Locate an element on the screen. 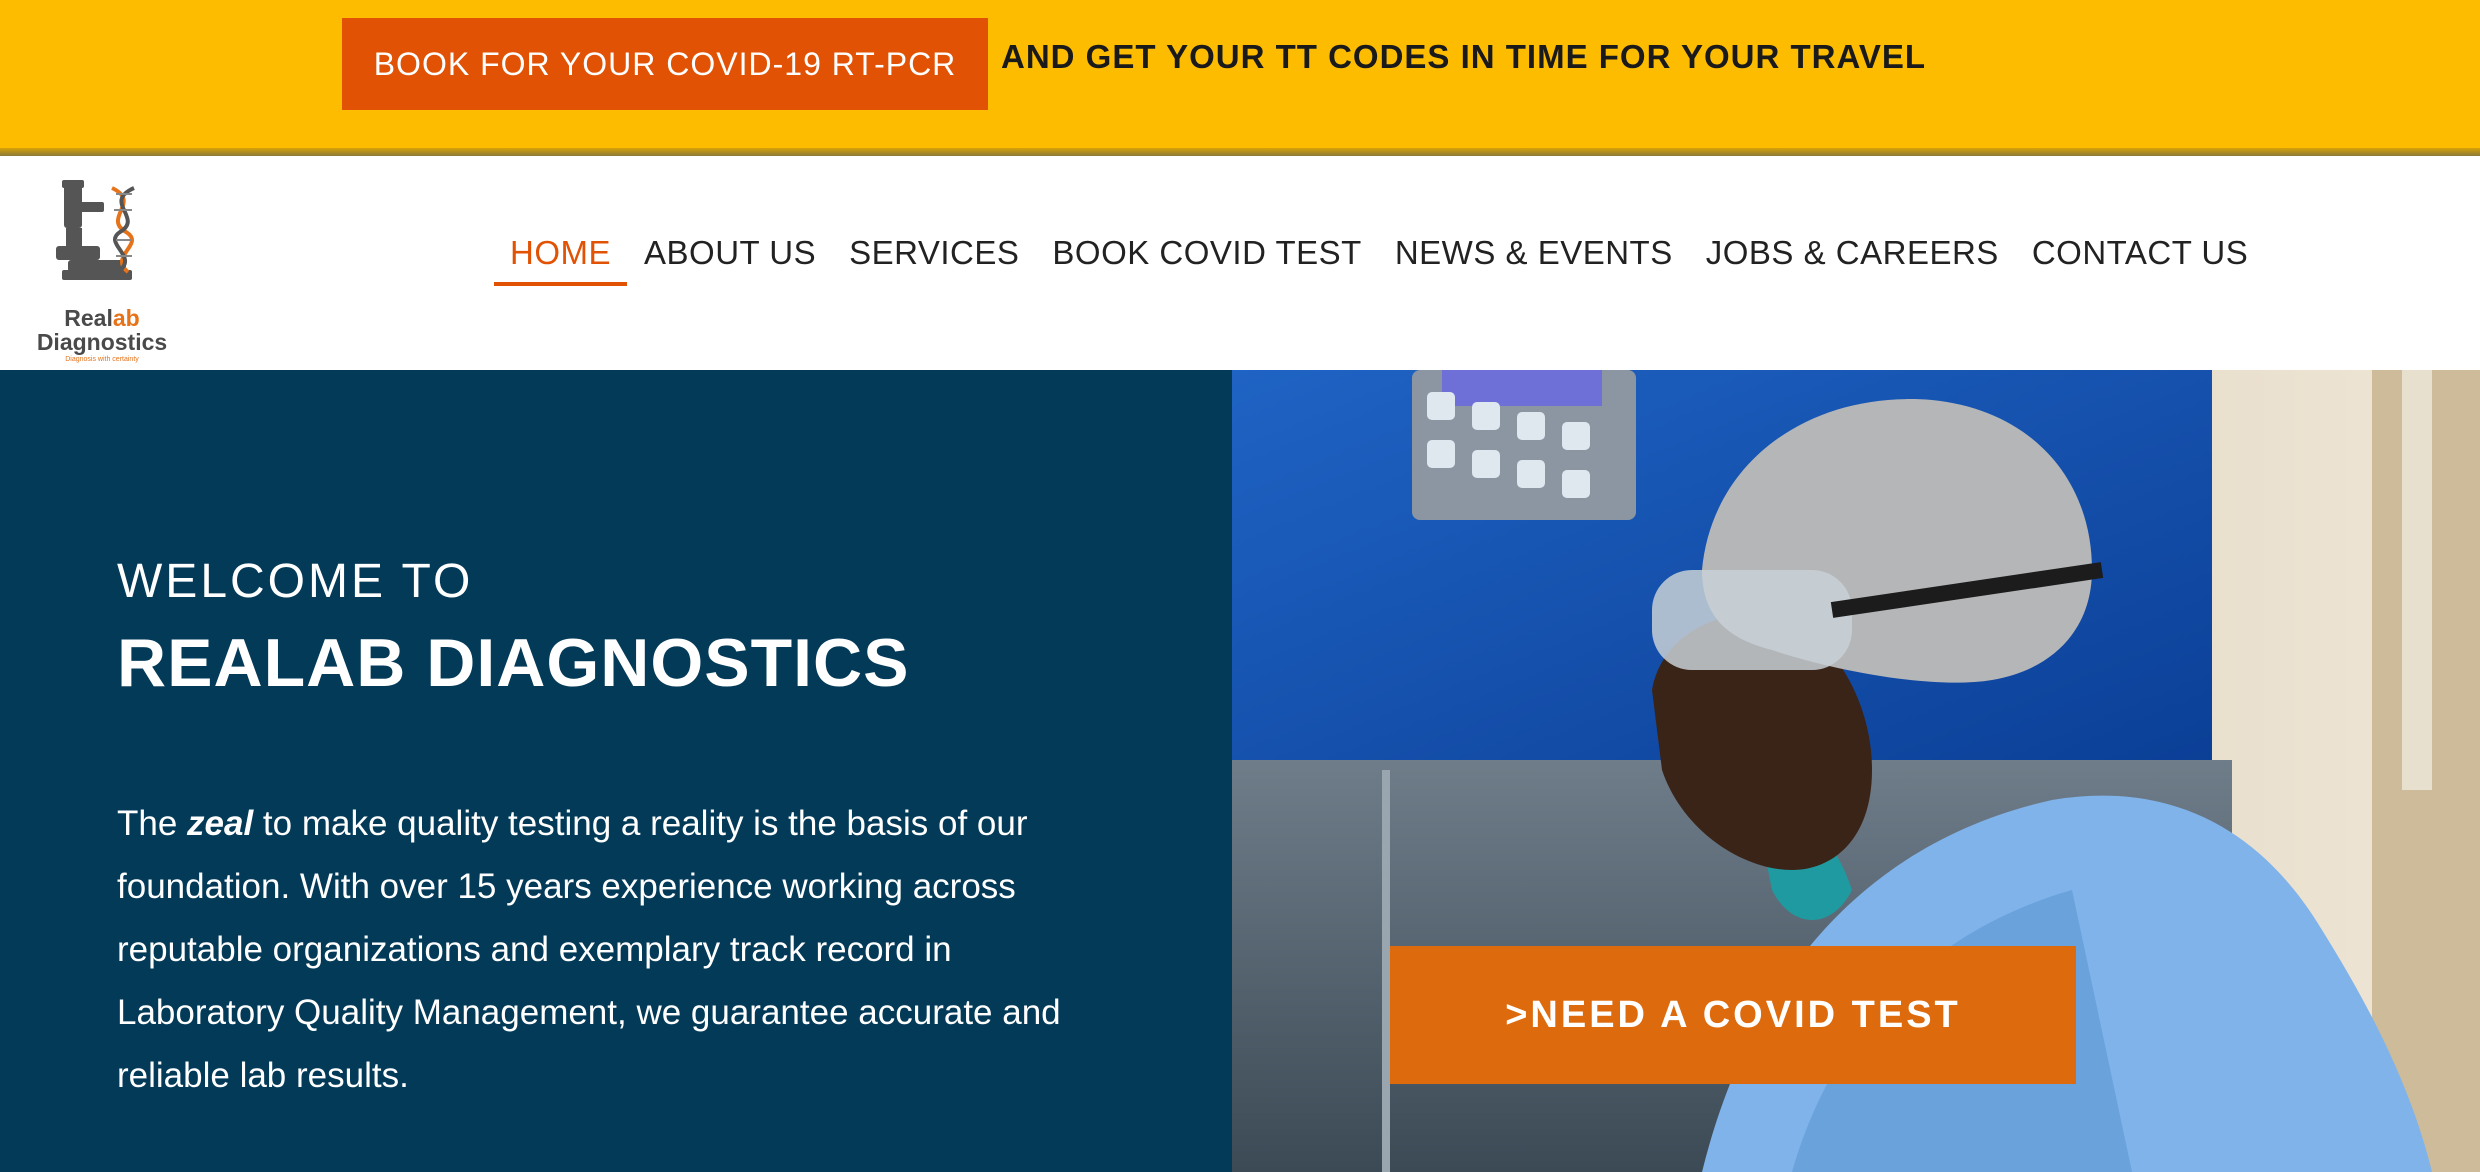 Image resolution: width=2480 pixels, height=1172 pixels. logo-tagline: Diagnosis with certainty is located at coordinates (102, 359).